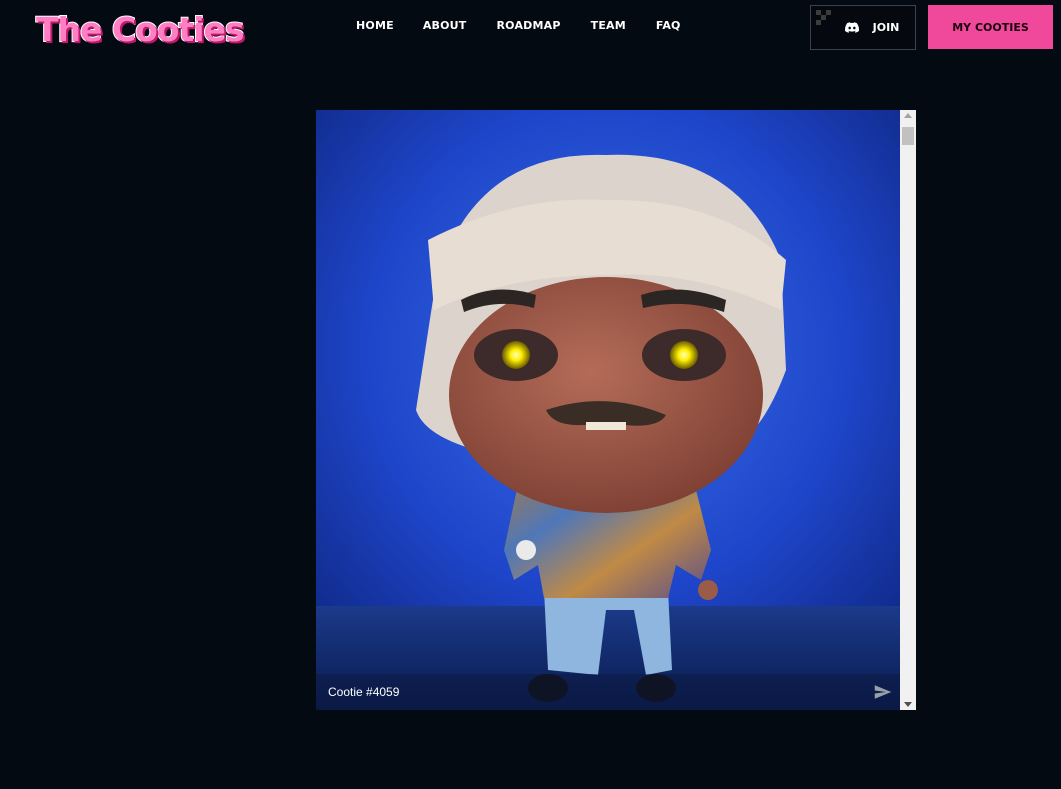  I want to click on nav-roadmap: ROADMAP, so click(529, 25).